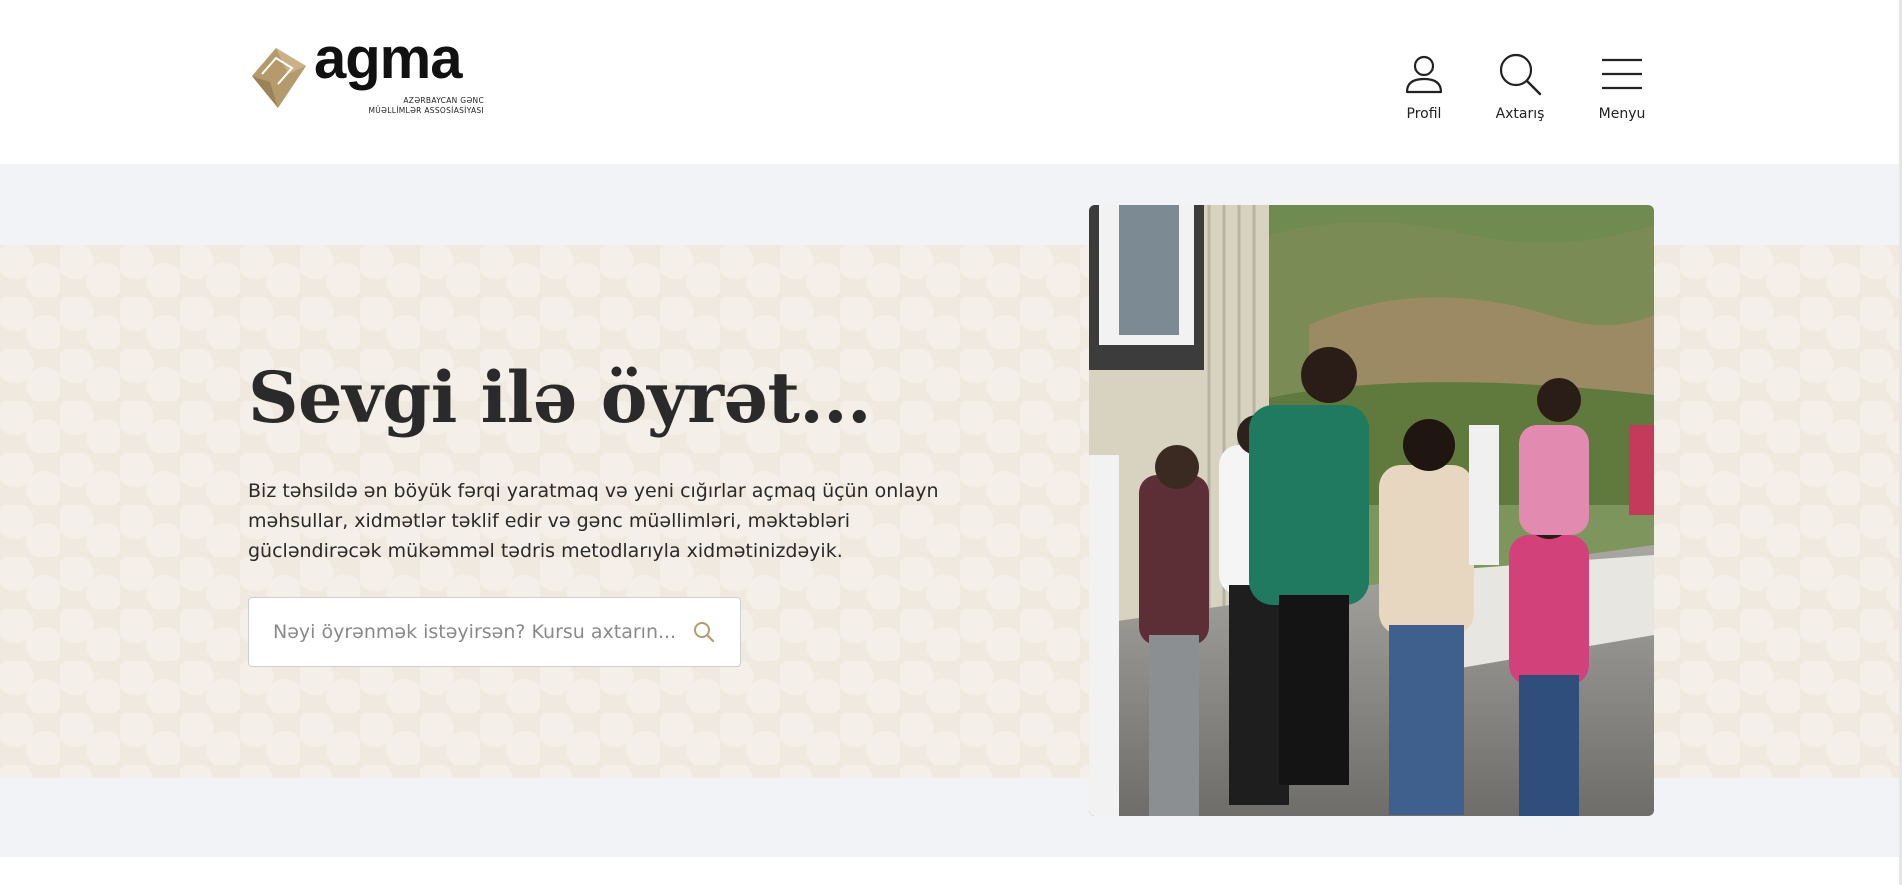 Image resolution: width=1902 pixels, height=885 pixels. Describe the element at coordinates (1424, 114) in the screenshot. I see `profile-label: Profil` at that location.